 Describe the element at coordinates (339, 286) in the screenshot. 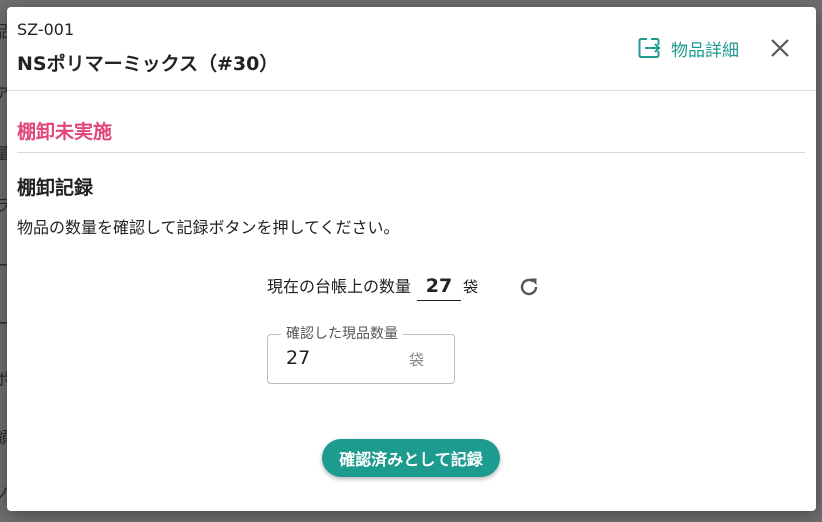

I see `ledger-quantity-label: 現在の台帳上の数量` at that location.